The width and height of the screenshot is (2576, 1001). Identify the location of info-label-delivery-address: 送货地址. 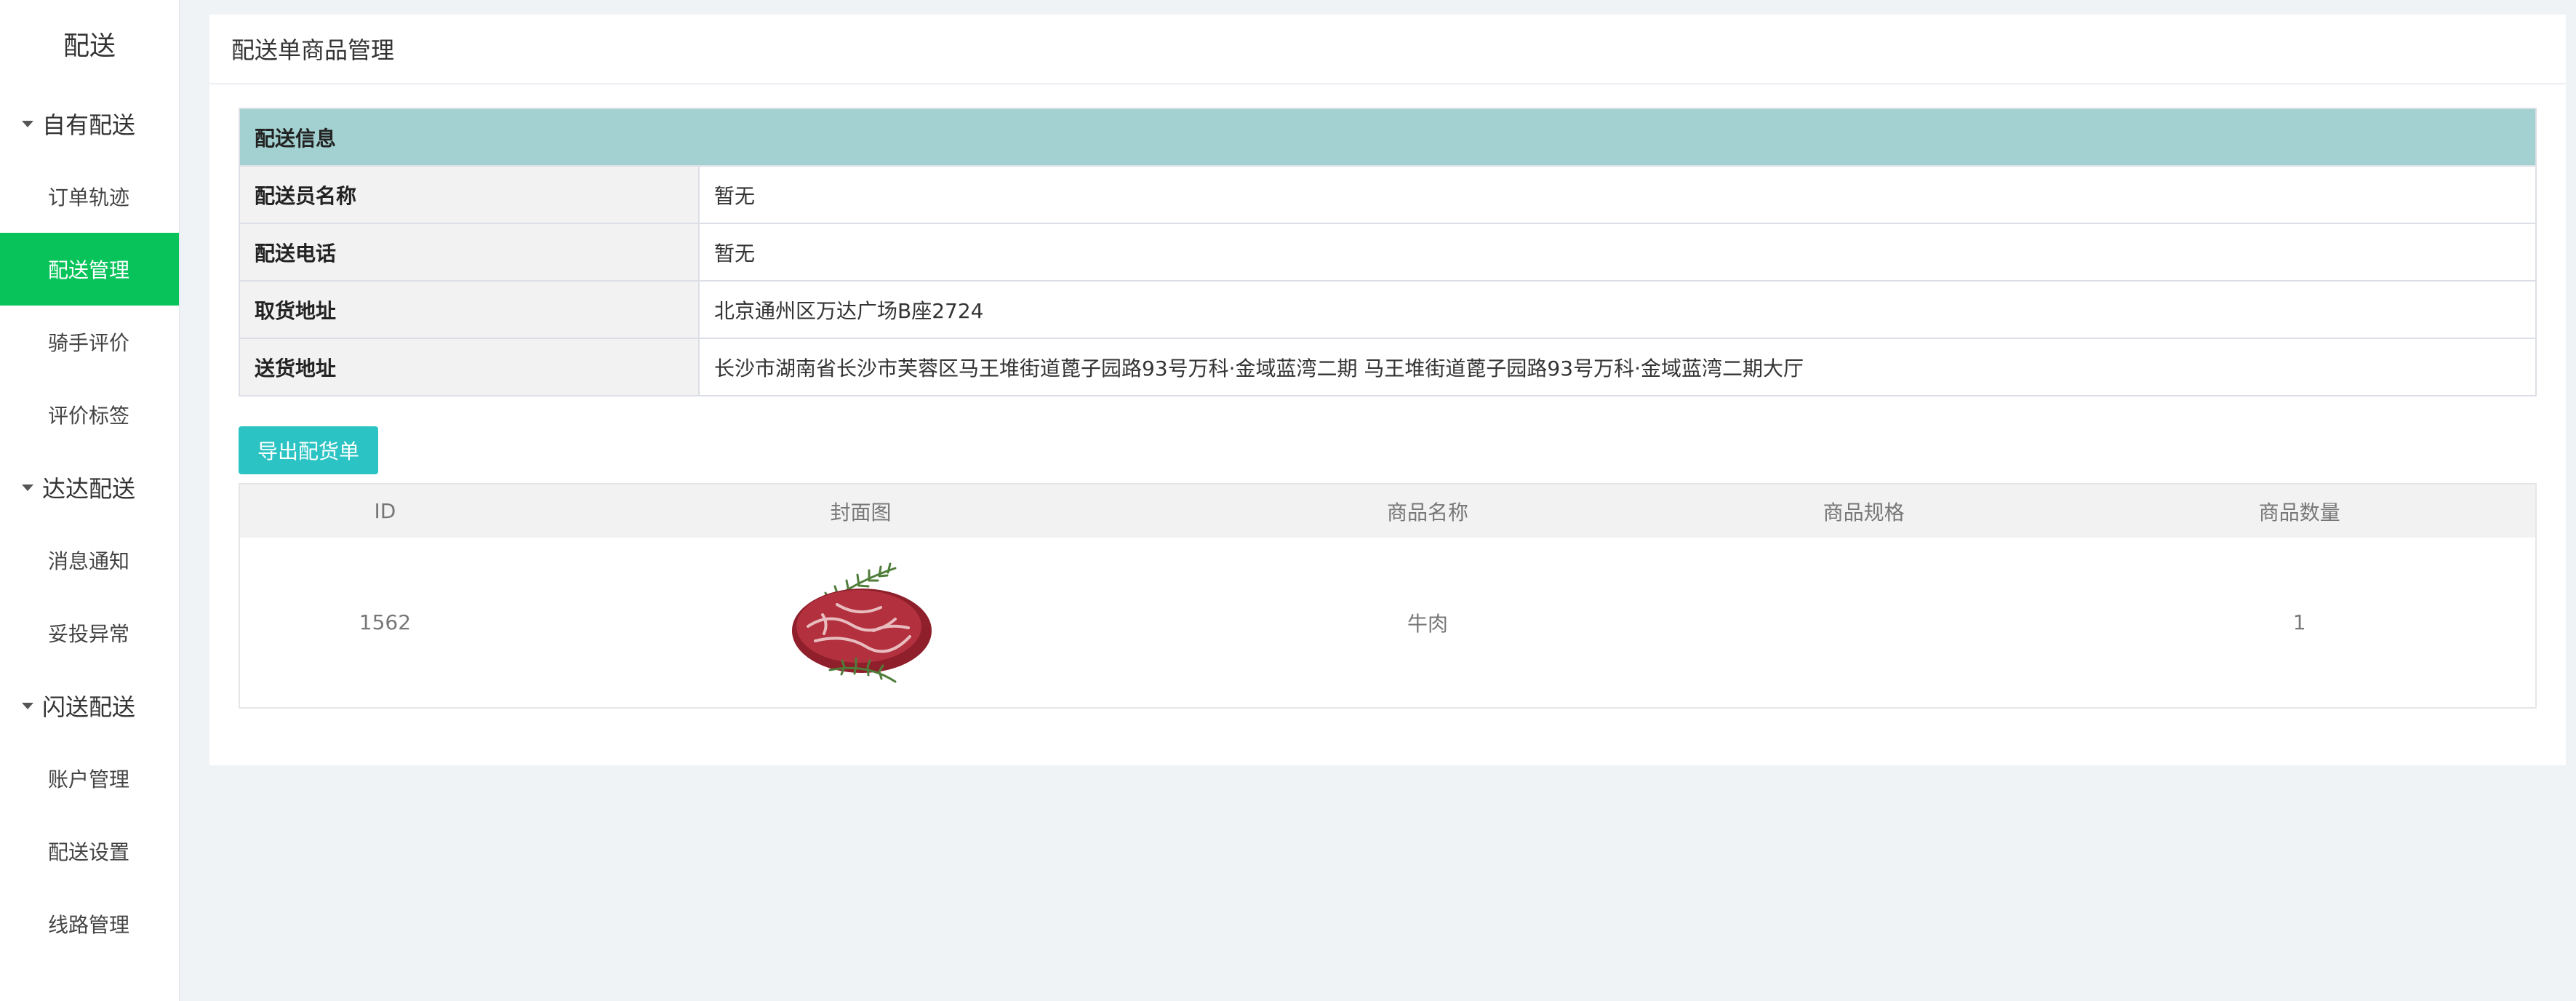
(469, 367).